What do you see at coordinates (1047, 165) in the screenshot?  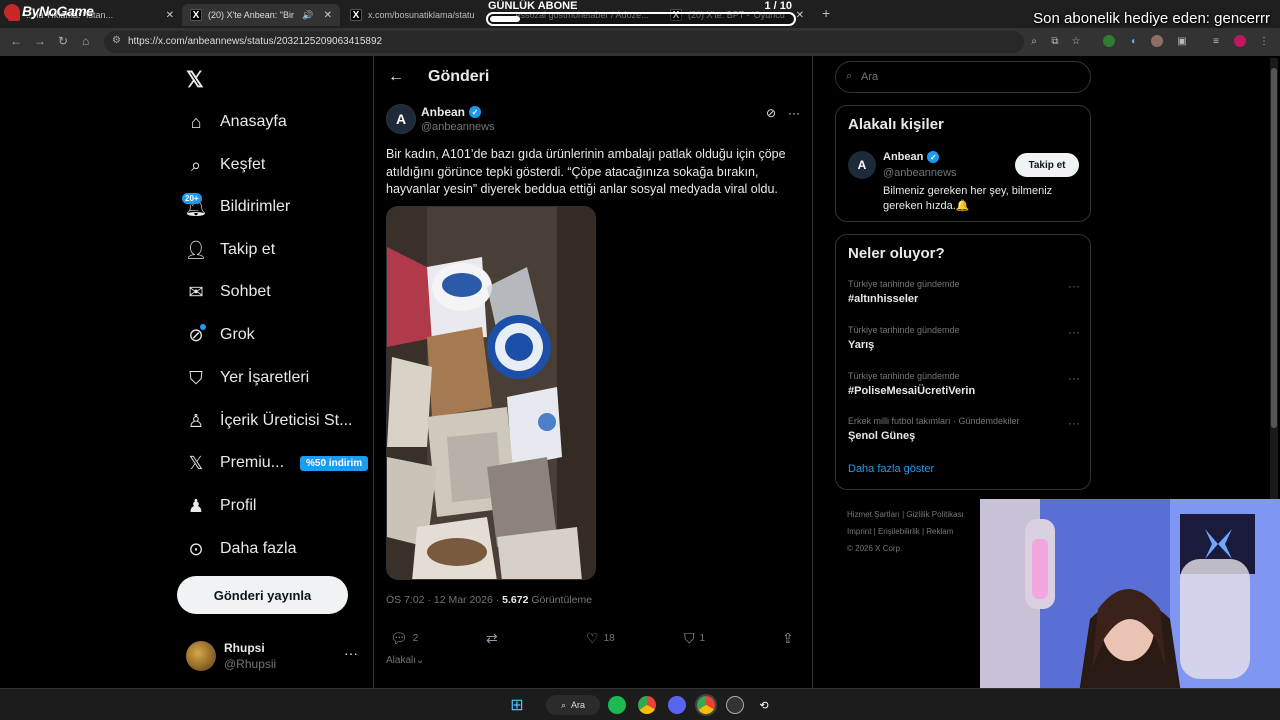 I see `follow-button: Takip et` at bounding box center [1047, 165].